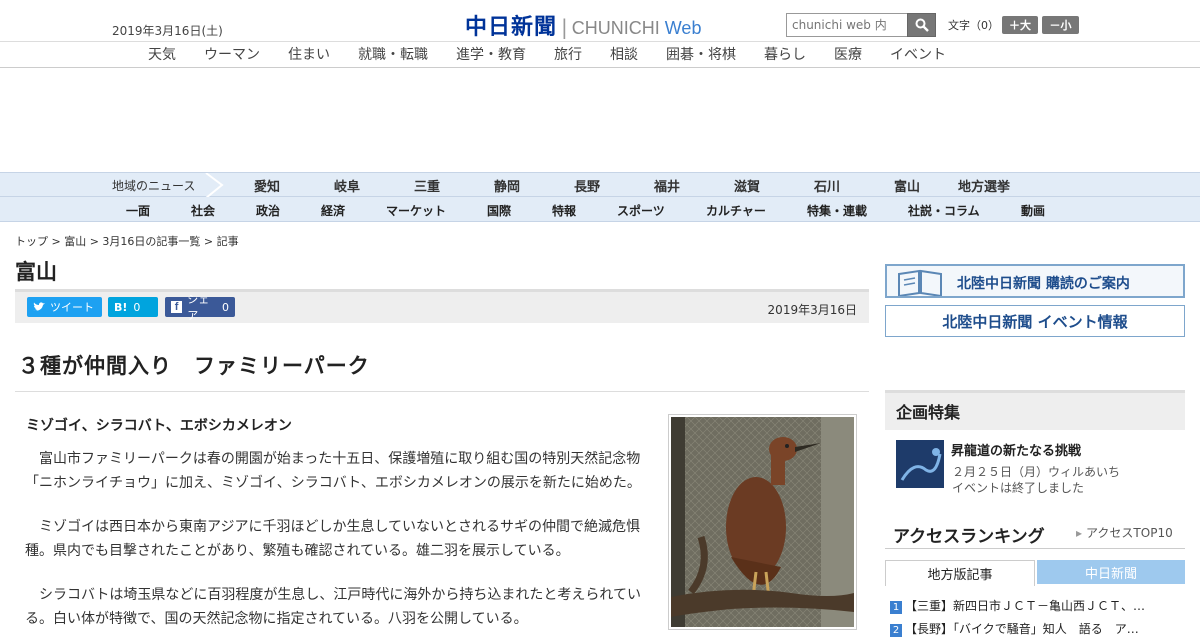  I want to click on font-larger-button: ＋大, so click(1020, 25).